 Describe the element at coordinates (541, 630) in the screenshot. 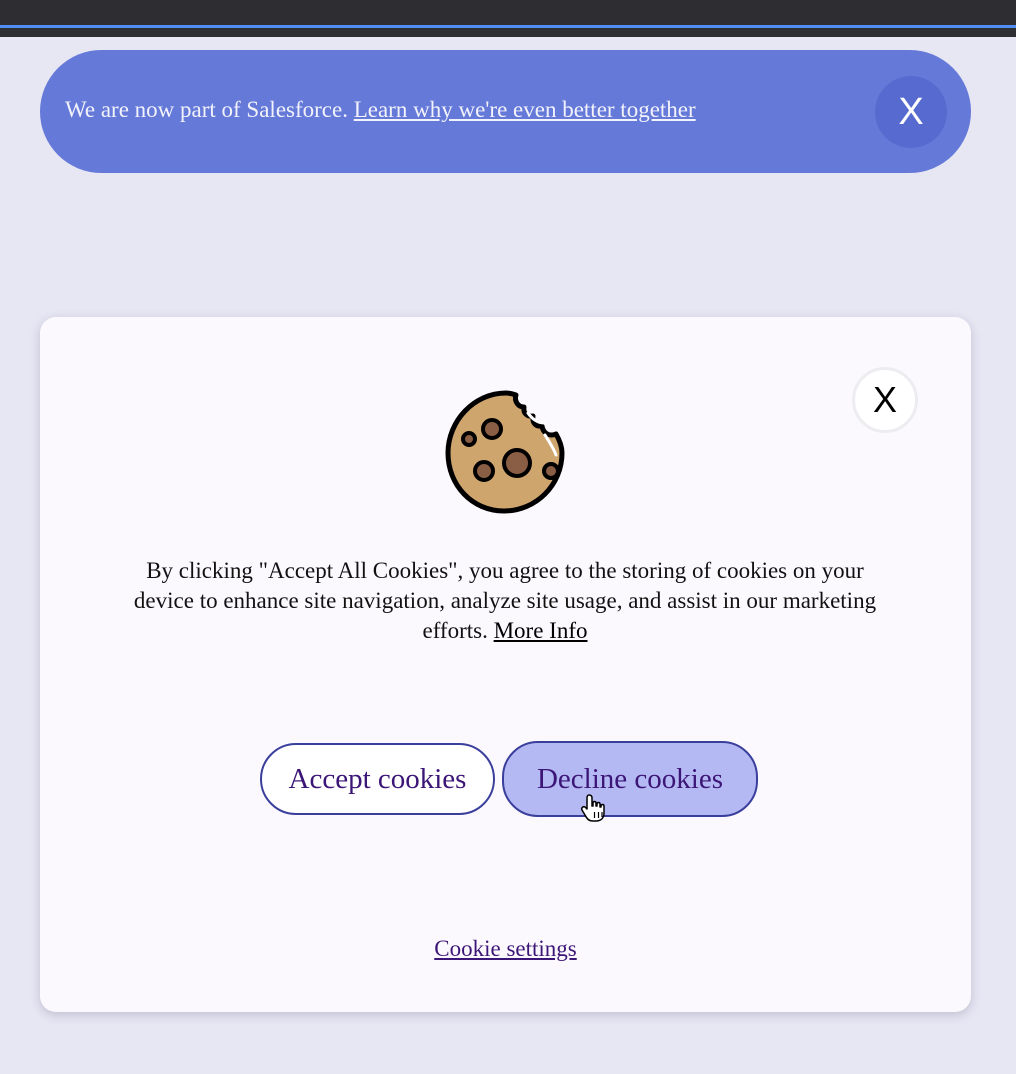

I see `more-info-link: More Info` at that location.